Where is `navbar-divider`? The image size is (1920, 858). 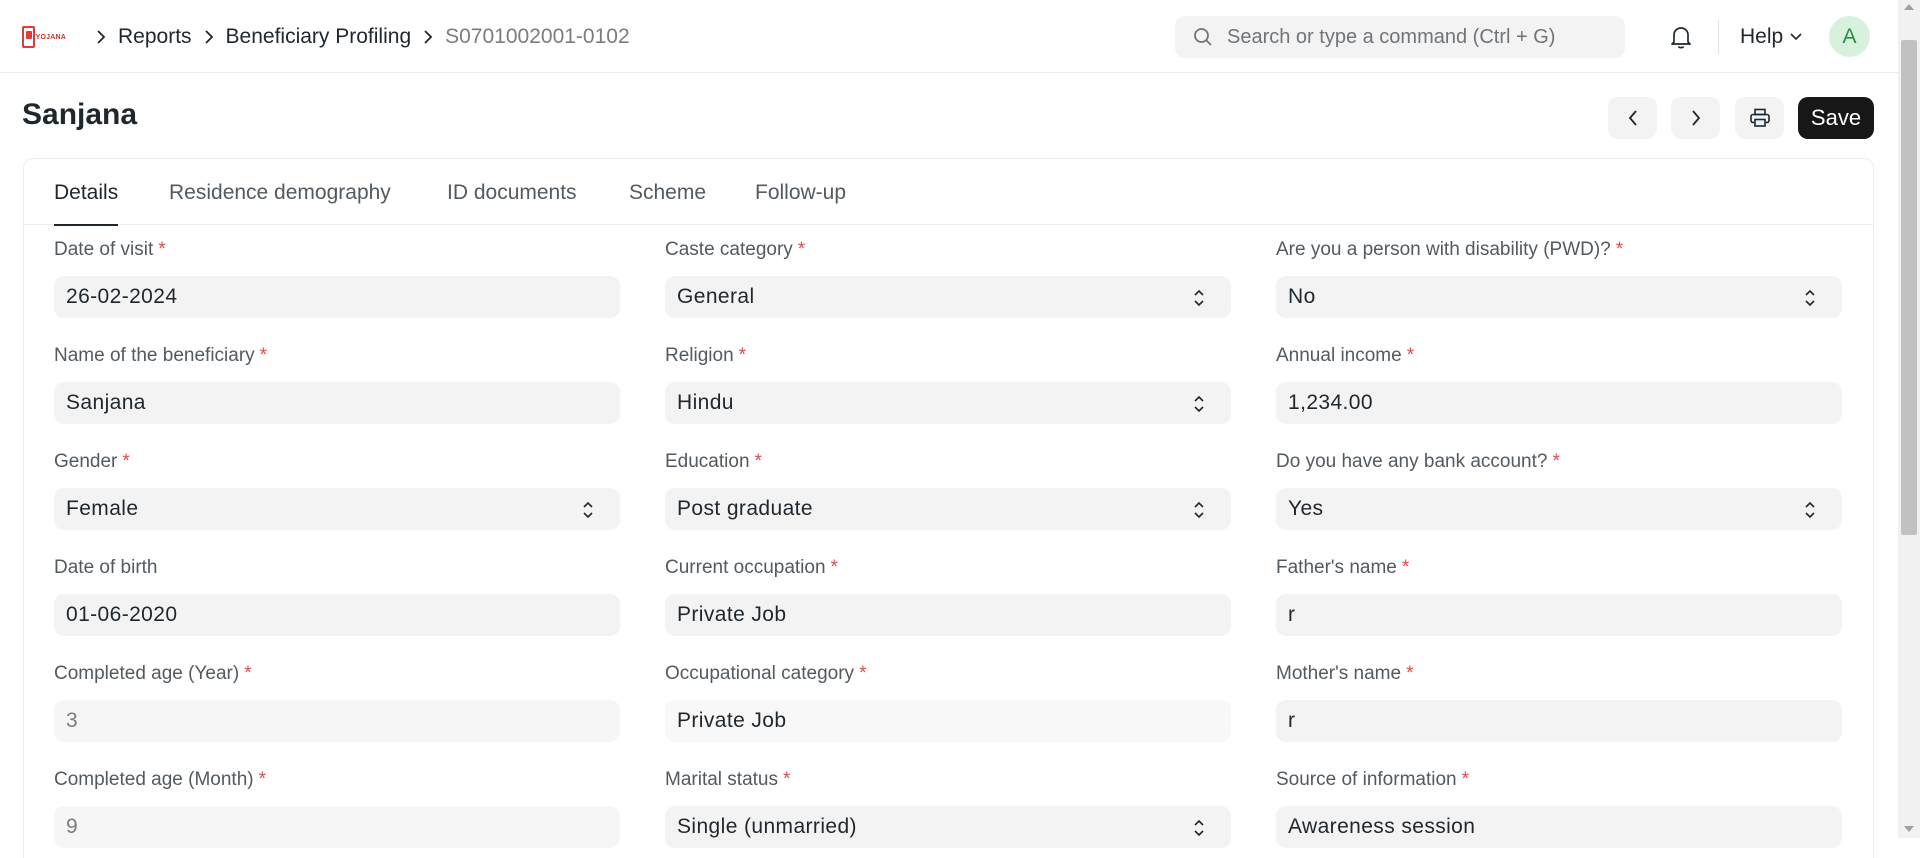 navbar-divider is located at coordinates (1718, 37).